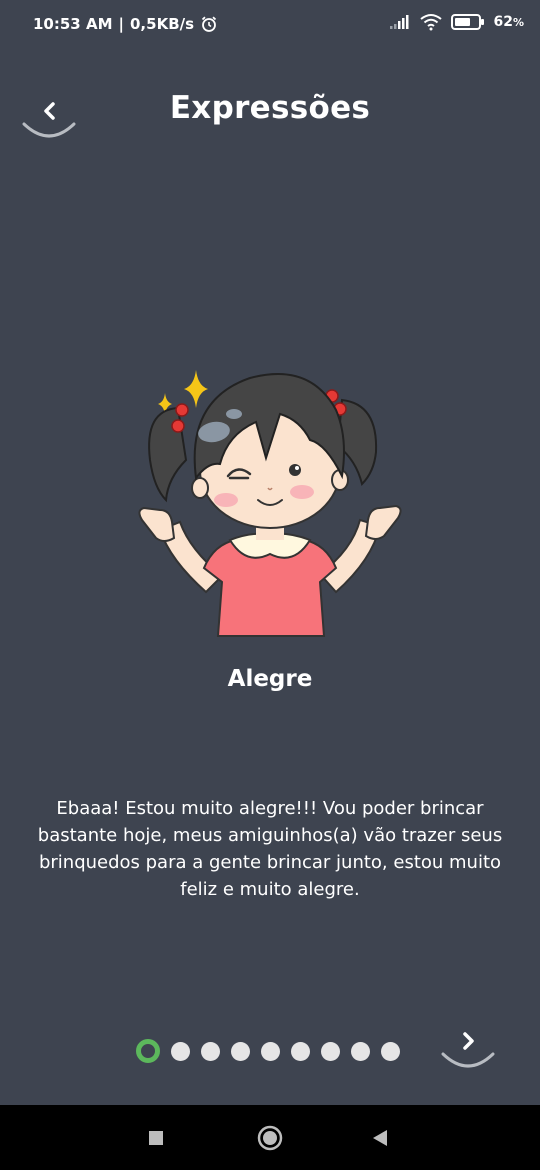 This screenshot has width=540, height=1170. I want to click on circle-icon, so click(270, 1138).